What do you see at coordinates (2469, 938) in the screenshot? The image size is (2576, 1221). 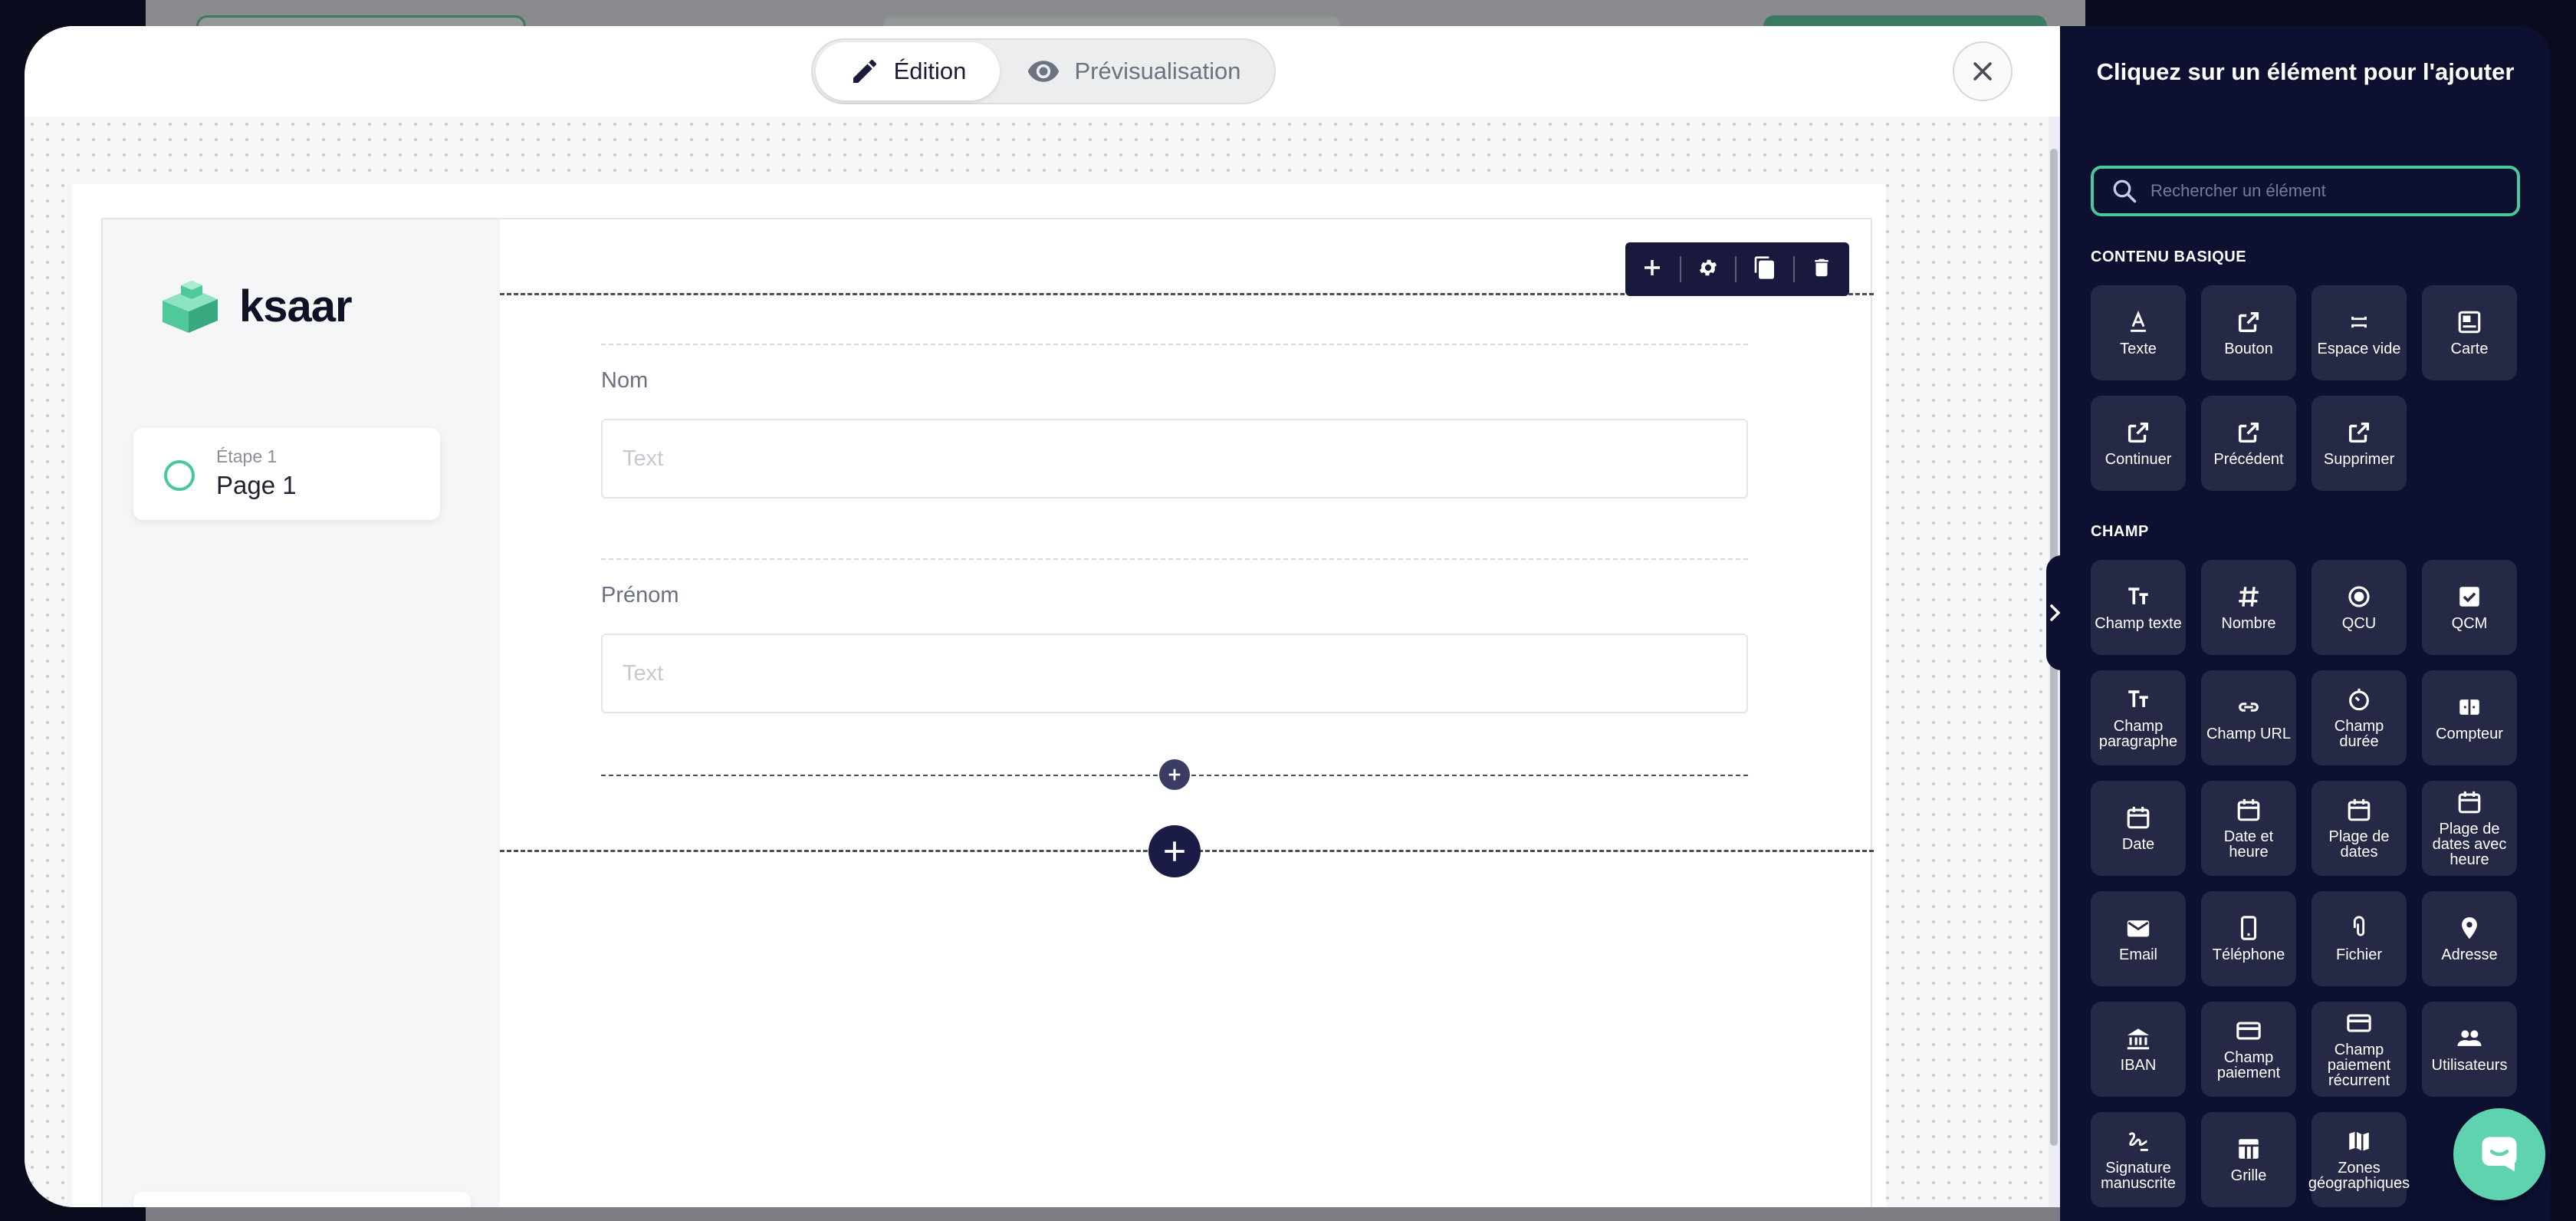 I see `element-tile: Adresse` at bounding box center [2469, 938].